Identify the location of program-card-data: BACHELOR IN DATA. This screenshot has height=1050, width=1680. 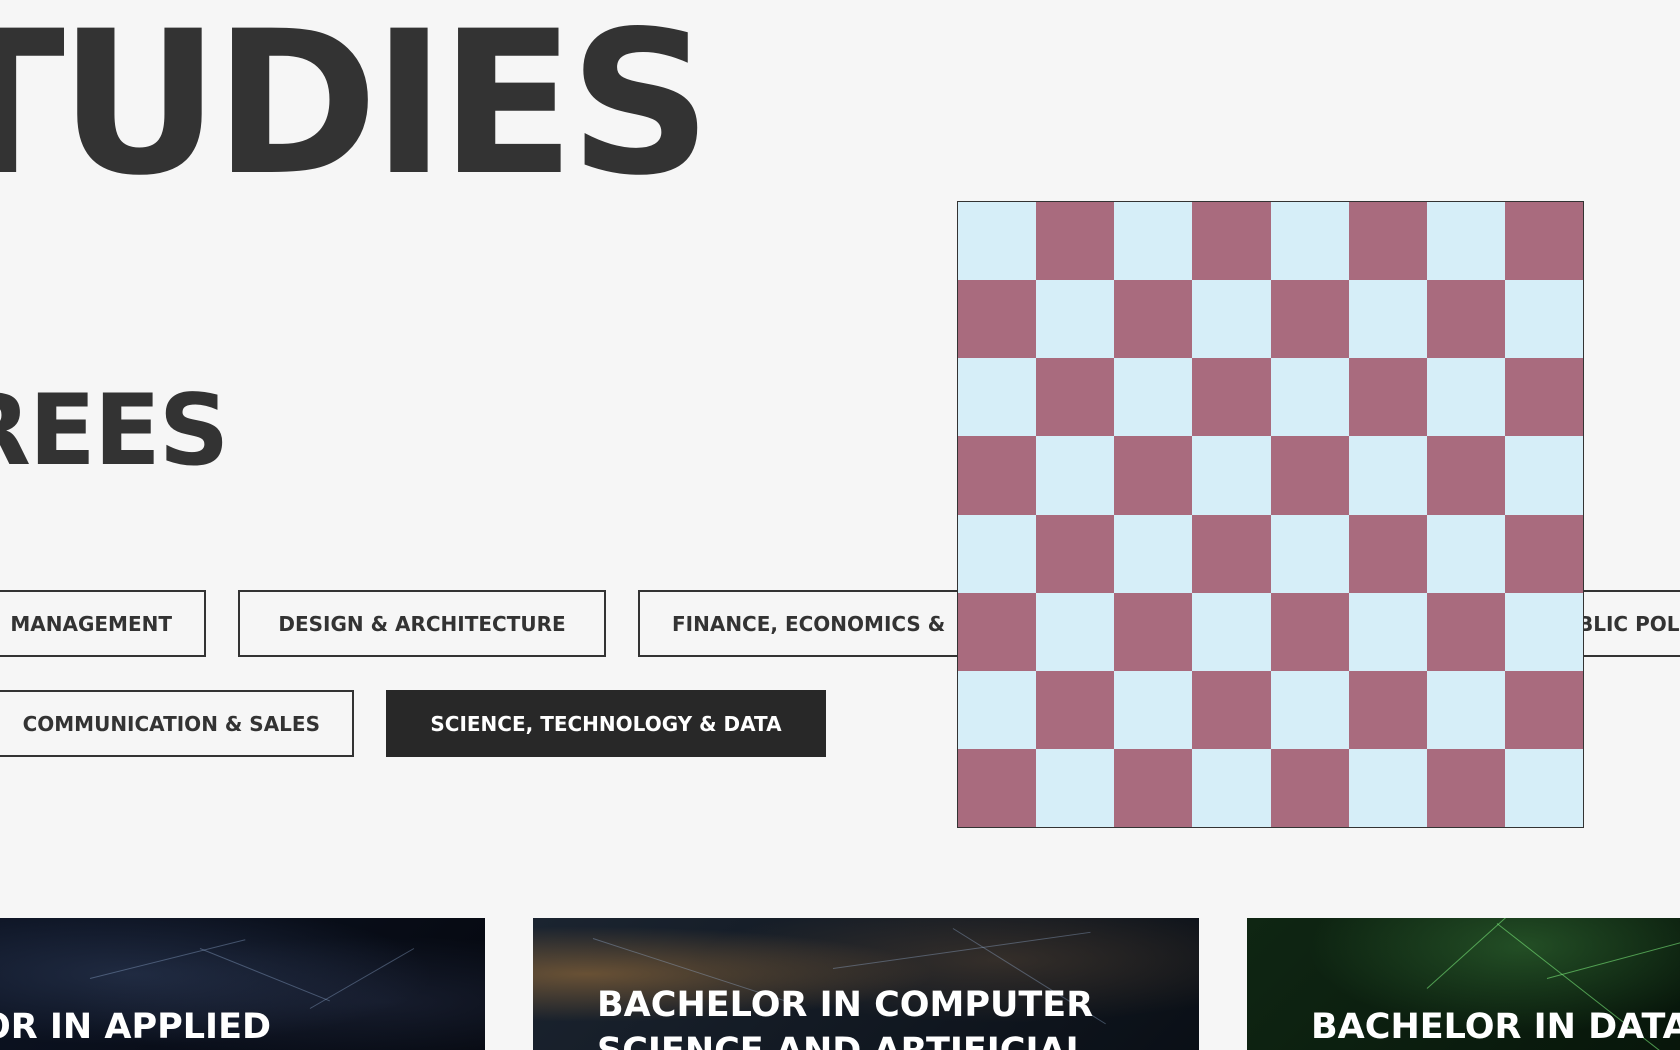
(1463, 984).